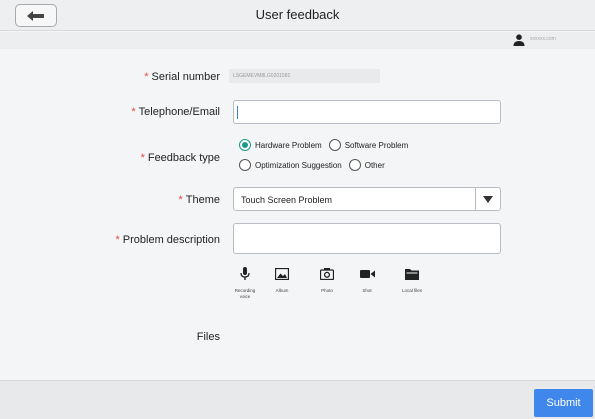 This screenshot has width=595, height=419. Describe the element at coordinates (287, 200) in the screenshot. I see `theme-select-value: Touch Screen Problem` at that location.